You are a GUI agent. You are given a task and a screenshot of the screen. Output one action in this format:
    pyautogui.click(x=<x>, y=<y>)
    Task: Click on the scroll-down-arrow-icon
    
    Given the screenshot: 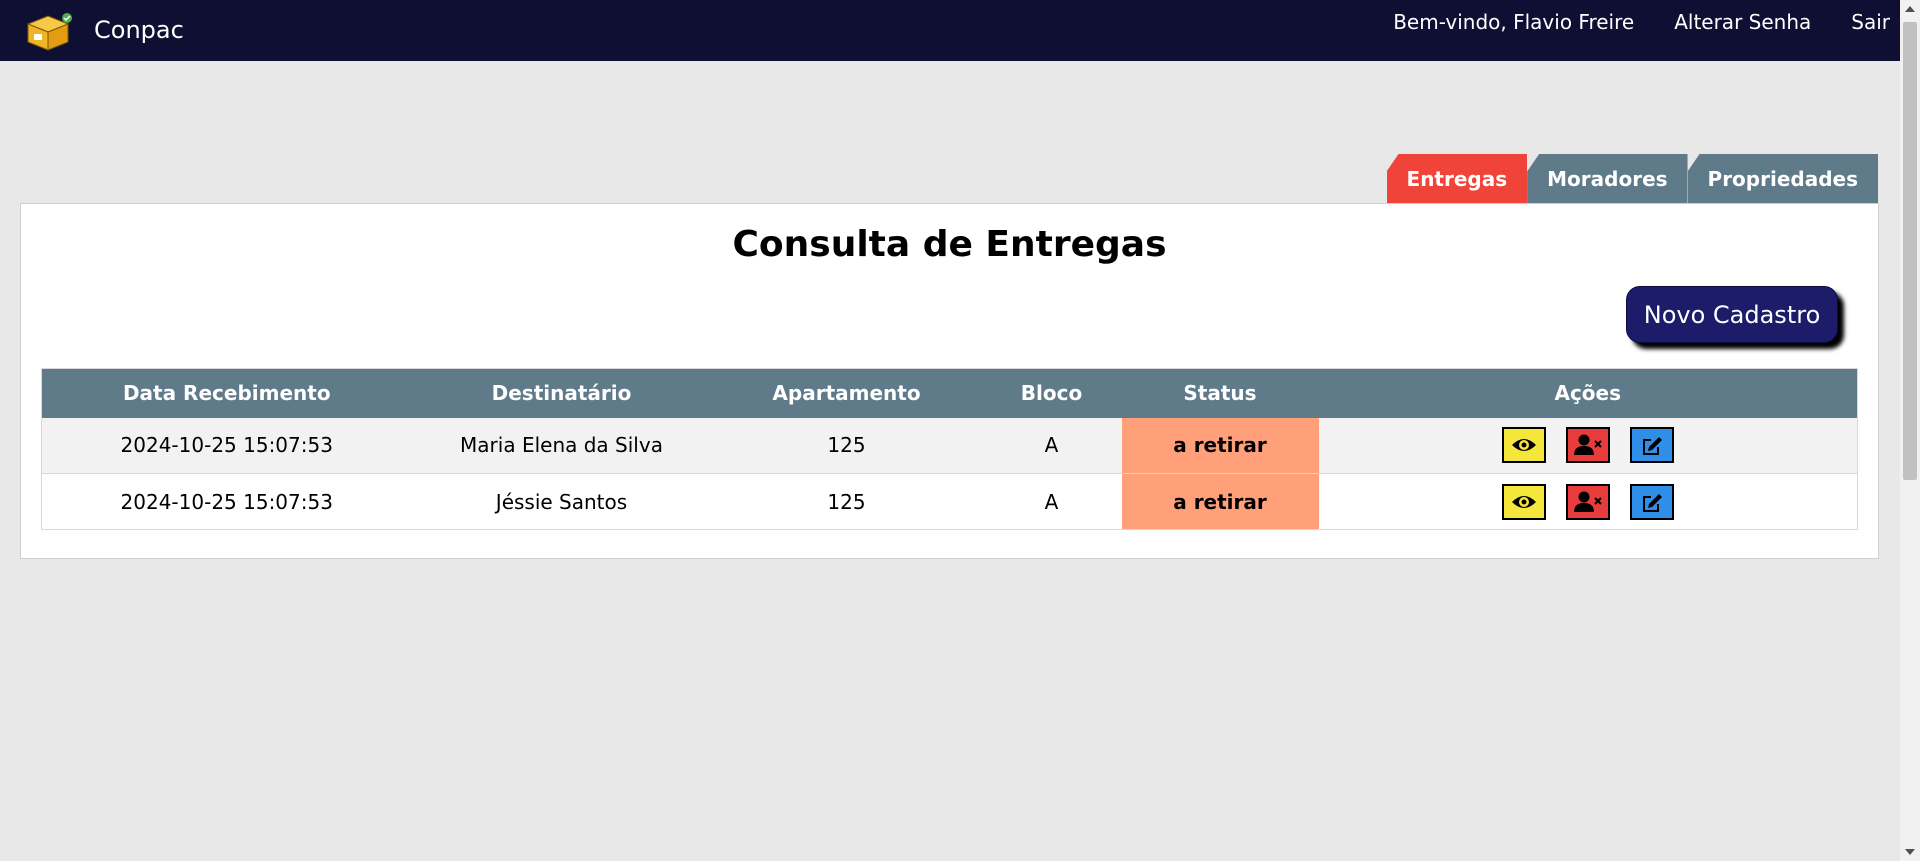 What is the action you would take?
    pyautogui.click(x=1910, y=852)
    